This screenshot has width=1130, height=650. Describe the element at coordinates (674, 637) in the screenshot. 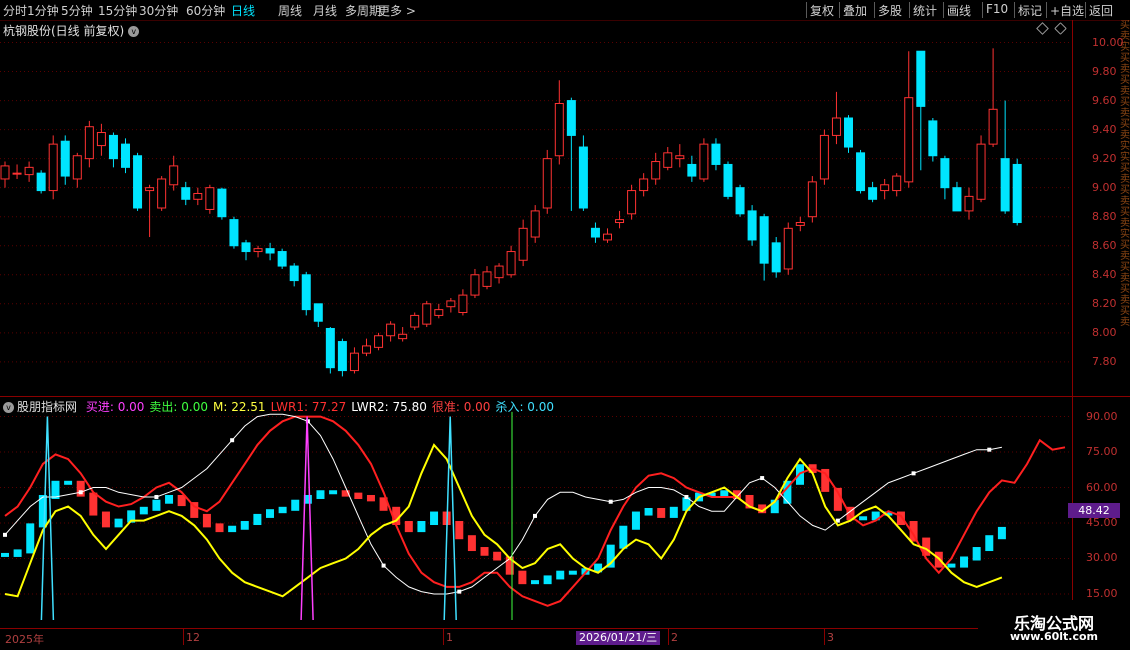

I see `date-label: 2` at that location.